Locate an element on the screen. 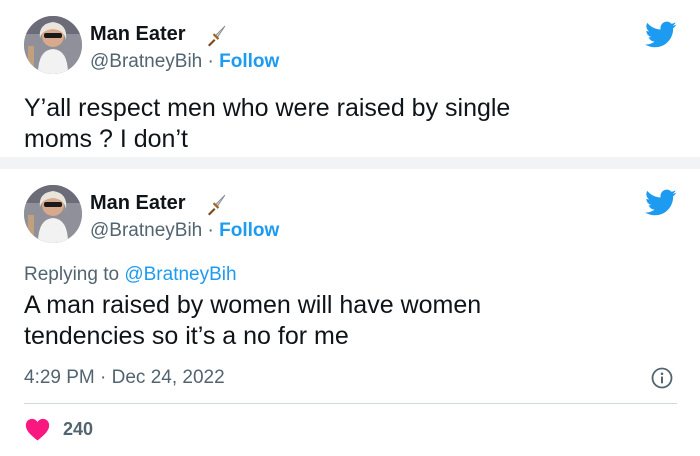 The height and width of the screenshot is (456, 700). timestamp: 4:29 PM · Dec 24, 2022 is located at coordinates (124, 378).